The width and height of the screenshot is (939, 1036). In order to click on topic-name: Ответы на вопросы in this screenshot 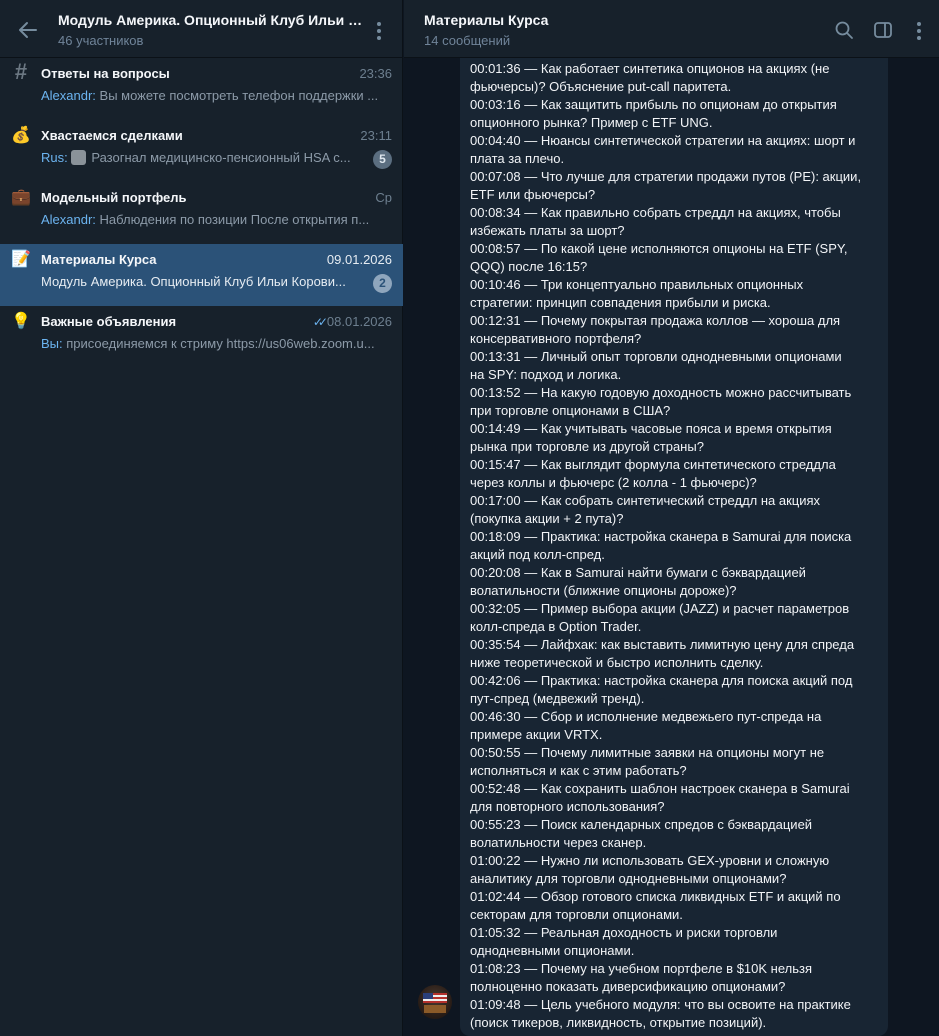, I will do `click(105, 73)`.